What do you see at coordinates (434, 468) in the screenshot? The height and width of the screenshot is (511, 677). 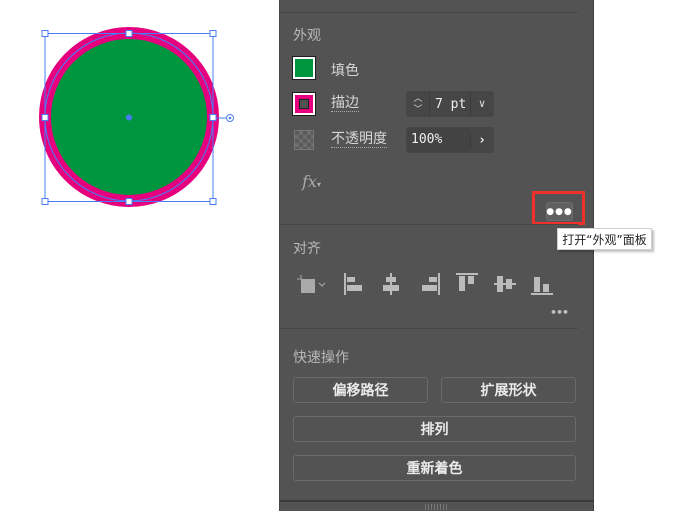 I see `recolor-button: 重新着色` at bounding box center [434, 468].